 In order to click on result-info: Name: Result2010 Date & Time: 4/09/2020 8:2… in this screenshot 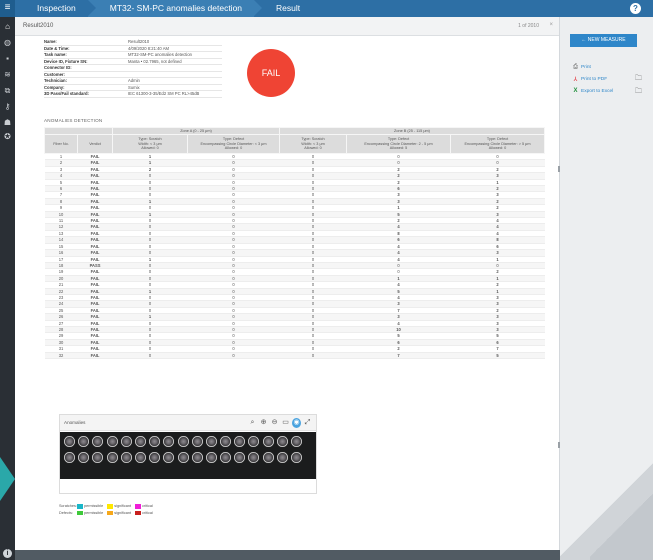, I will do `click(133, 68)`.